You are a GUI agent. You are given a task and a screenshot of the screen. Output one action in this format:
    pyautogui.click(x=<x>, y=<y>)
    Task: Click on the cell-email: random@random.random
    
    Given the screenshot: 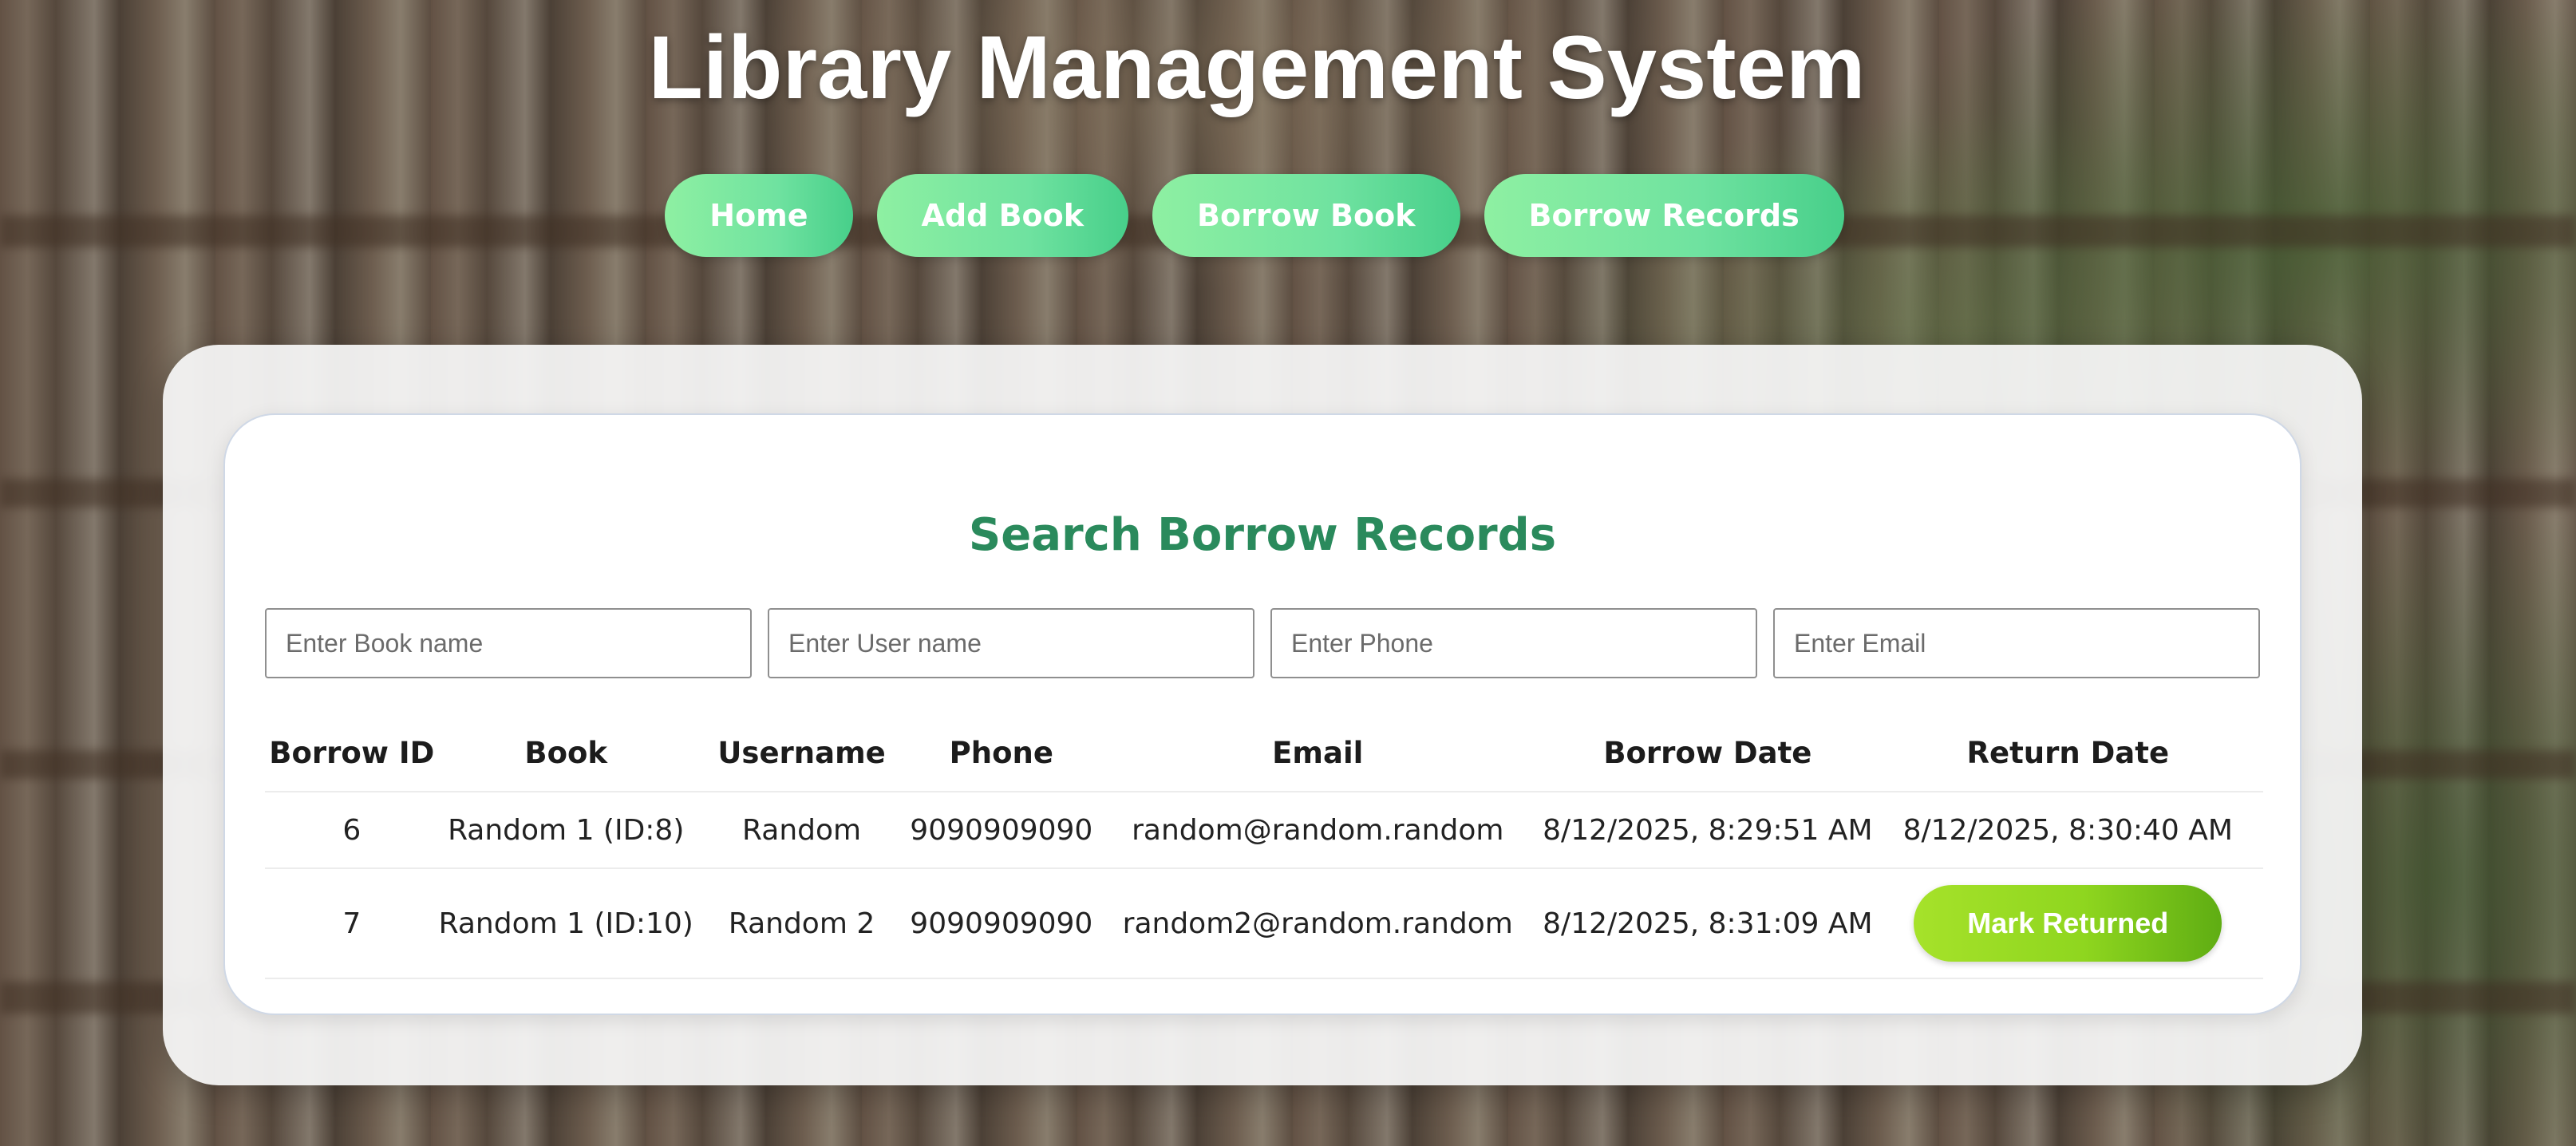 What is the action you would take?
    pyautogui.click(x=1317, y=831)
    